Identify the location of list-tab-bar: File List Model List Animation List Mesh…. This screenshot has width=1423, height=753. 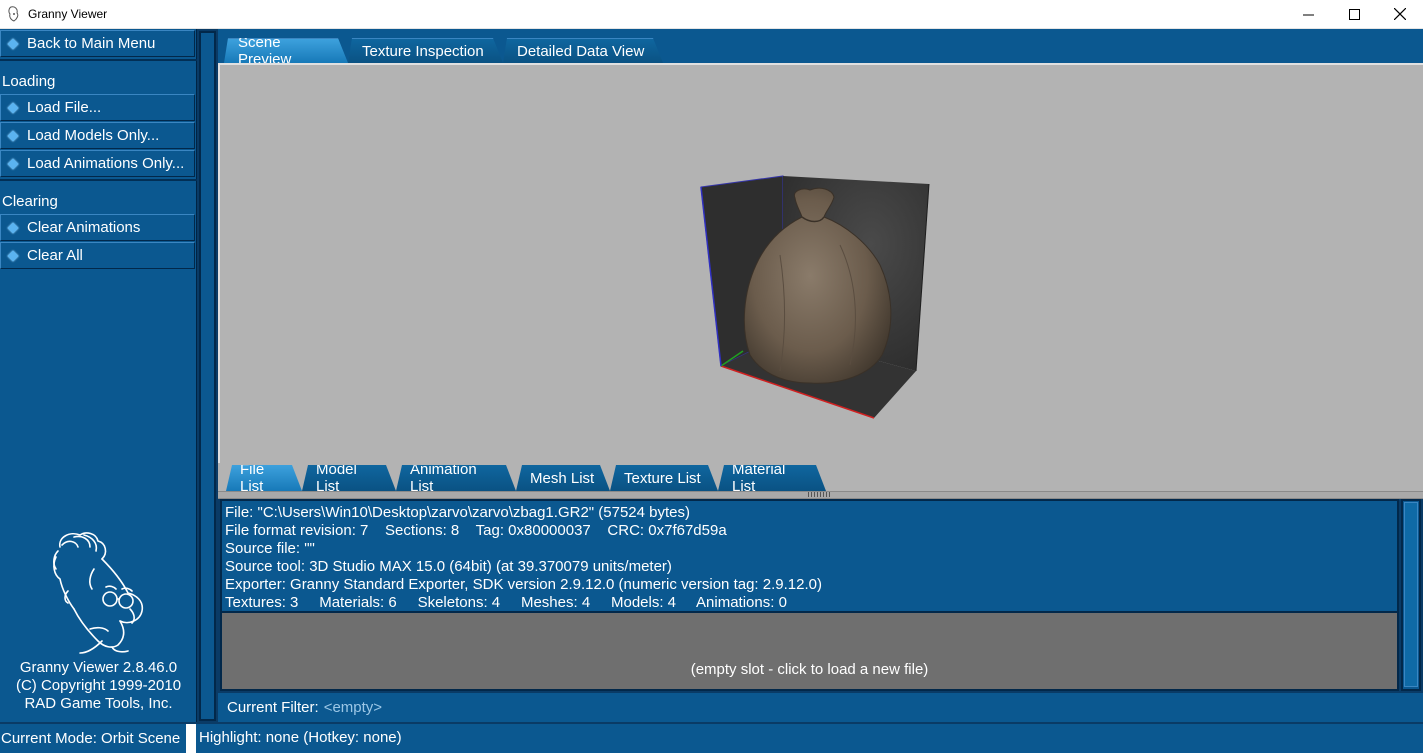
(820, 477).